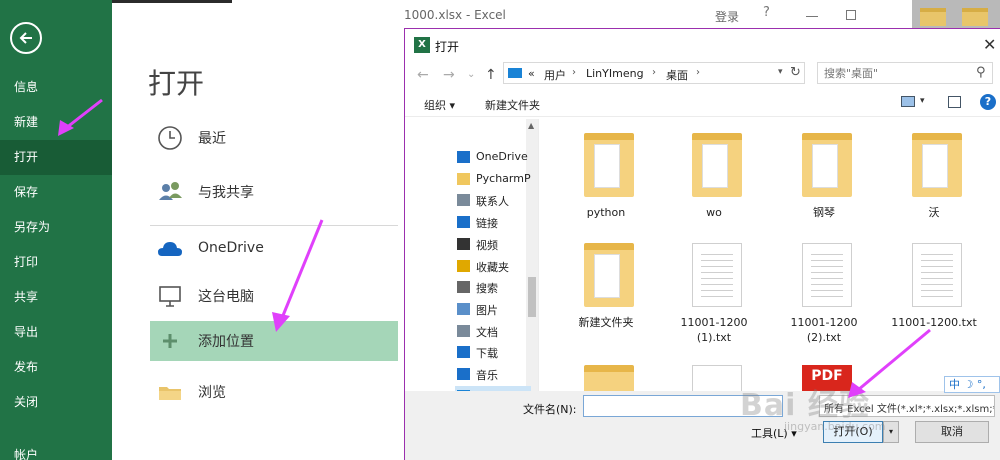  Describe the element at coordinates (934, 284) in the screenshot. I see `file-item: 11001-1200.txt` at that location.